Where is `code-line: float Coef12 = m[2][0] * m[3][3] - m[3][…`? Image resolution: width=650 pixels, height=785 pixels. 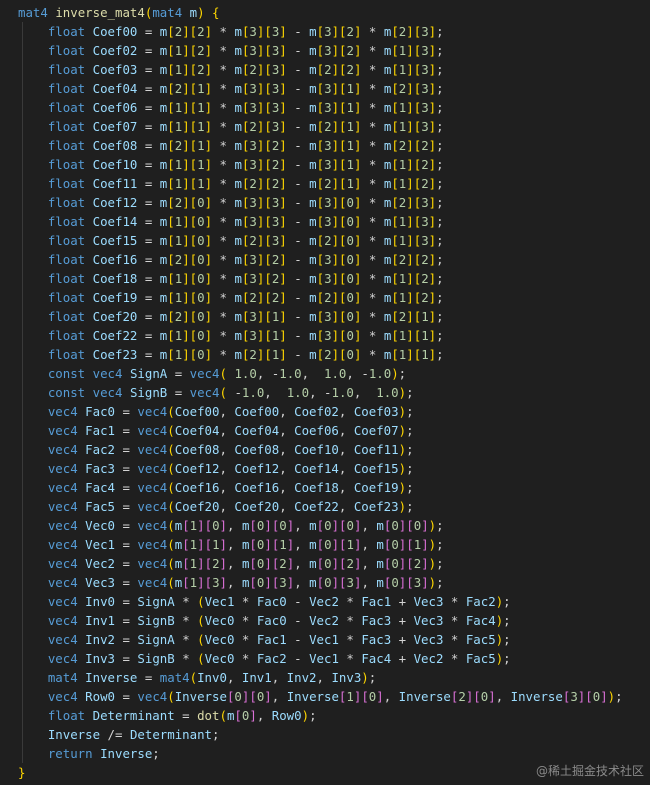 code-line: float Coef12 = m[2][0] * m[3][3] - m[3][… is located at coordinates (325, 202).